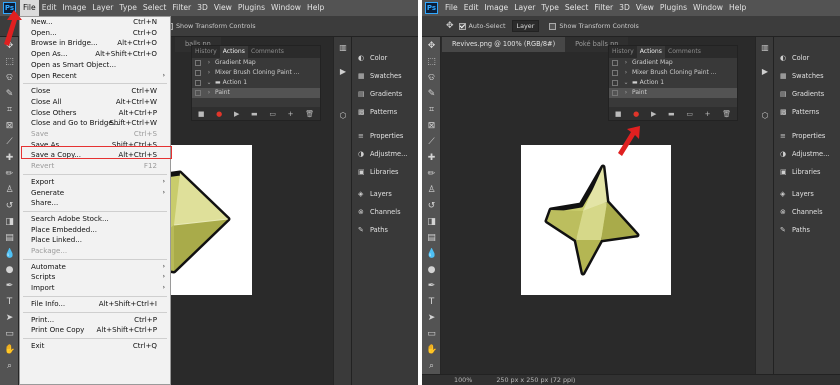 The height and width of the screenshot is (385, 840). What do you see at coordinates (95, 113) in the screenshot?
I see `menu-item-close-others: Close Others Alt+Ctrl+P` at bounding box center [95, 113].